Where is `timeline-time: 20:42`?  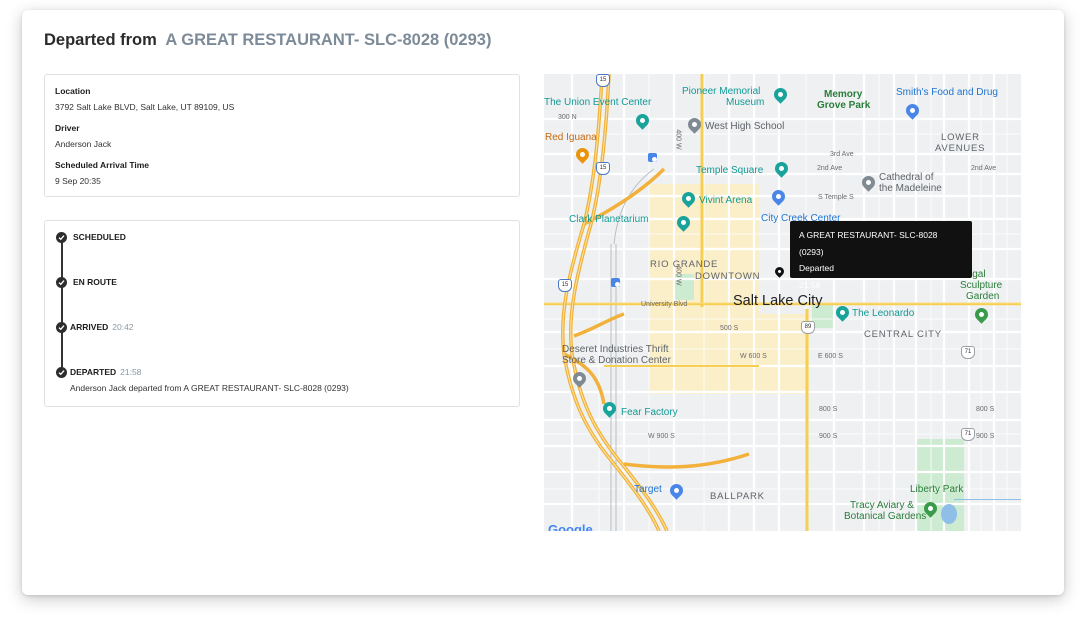
timeline-time: 20:42 is located at coordinates (123, 327).